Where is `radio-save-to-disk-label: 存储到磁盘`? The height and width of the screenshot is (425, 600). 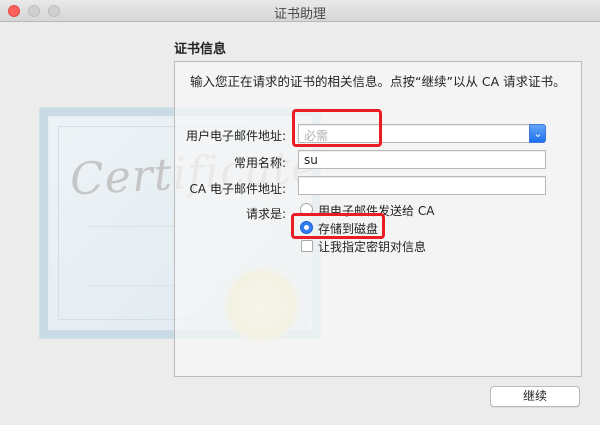
radio-save-to-disk-label: 存储到磁盘 is located at coordinates (348, 228).